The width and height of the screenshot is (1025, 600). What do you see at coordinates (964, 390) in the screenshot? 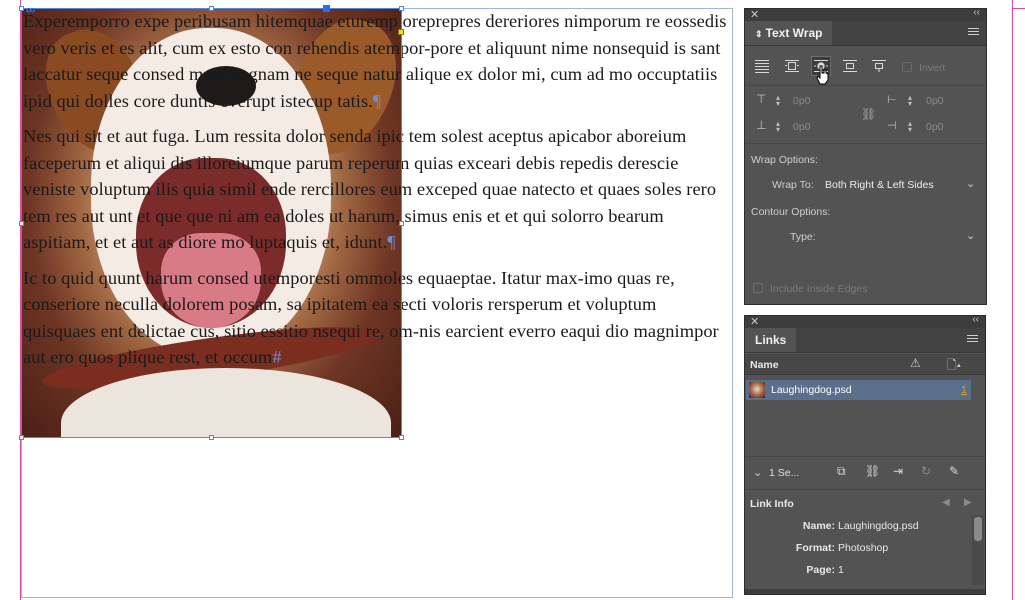
I see `link-page-number: 1` at bounding box center [964, 390].